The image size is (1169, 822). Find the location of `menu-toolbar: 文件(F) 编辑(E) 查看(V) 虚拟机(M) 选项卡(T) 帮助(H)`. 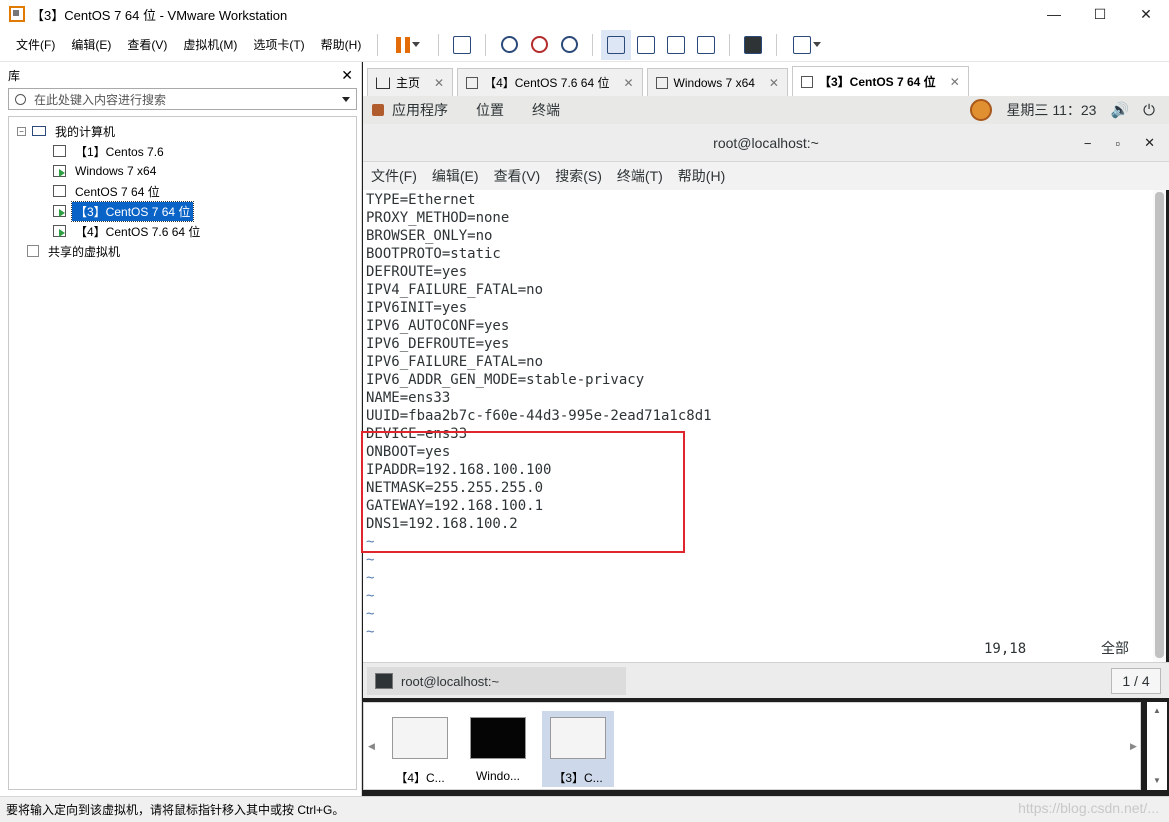

menu-toolbar: 文件(F) 编辑(E) 查看(V) 虚拟机(M) 选项卡(T) 帮助(H) is located at coordinates (584, 45).